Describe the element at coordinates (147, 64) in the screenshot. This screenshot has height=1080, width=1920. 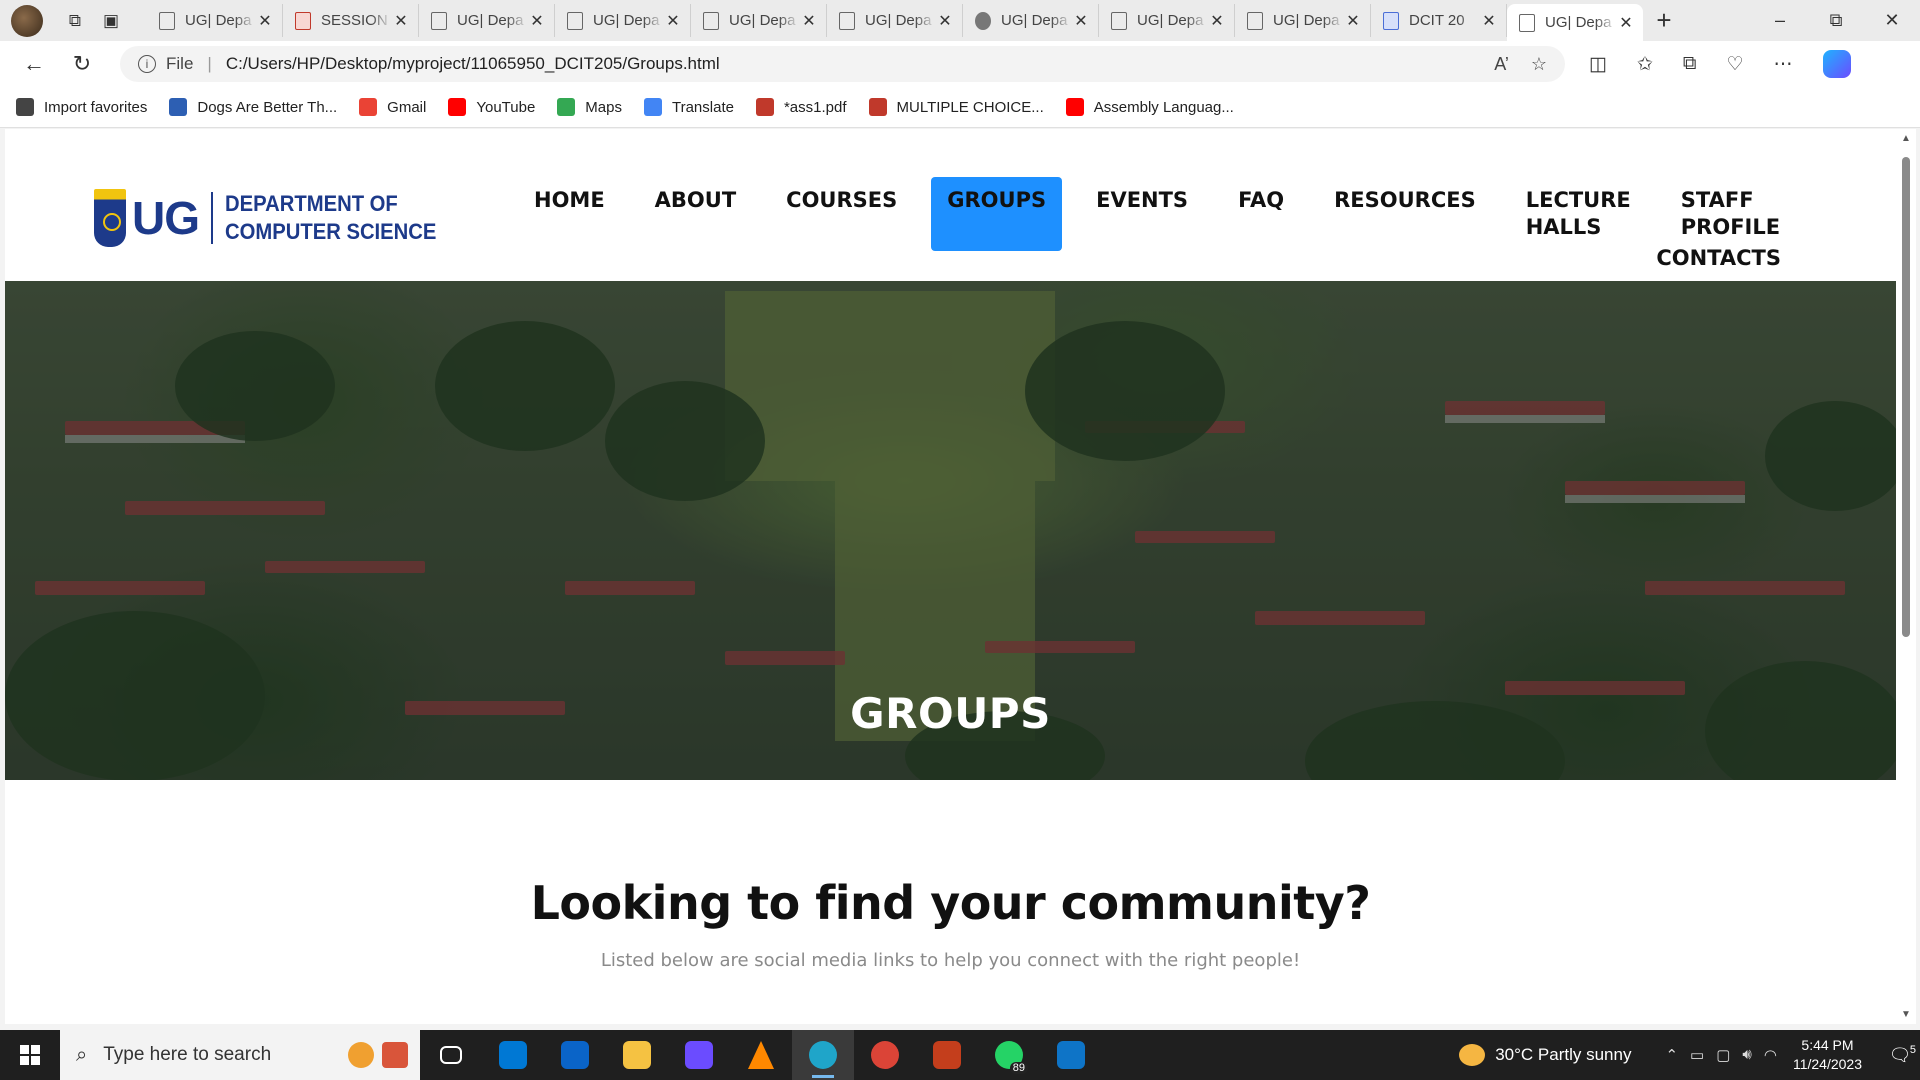
I see `info-icon: i` at that location.